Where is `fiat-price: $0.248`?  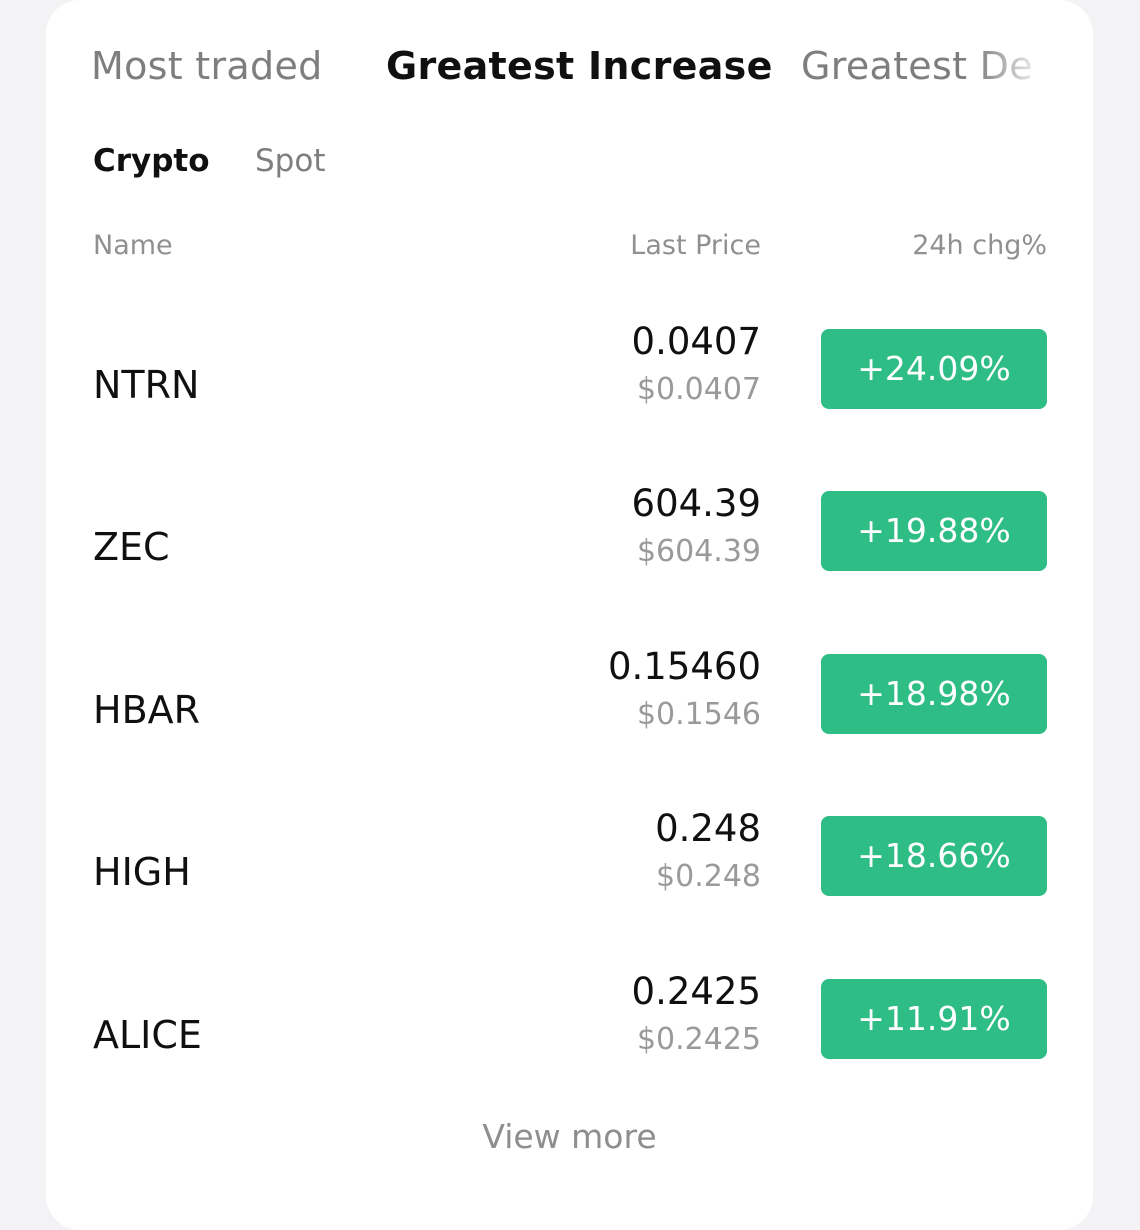 fiat-price: $0.248 is located at coordinates (708, 876).